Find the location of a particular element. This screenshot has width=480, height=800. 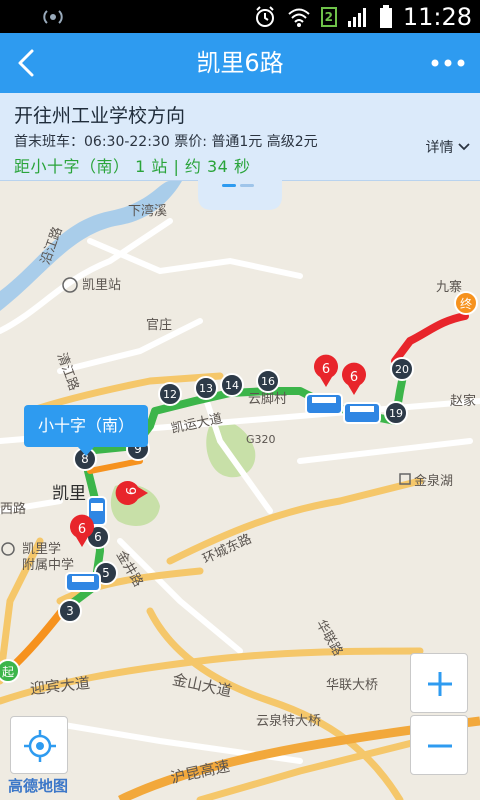

stop-16: 16 is located at coordinates (268, 381).